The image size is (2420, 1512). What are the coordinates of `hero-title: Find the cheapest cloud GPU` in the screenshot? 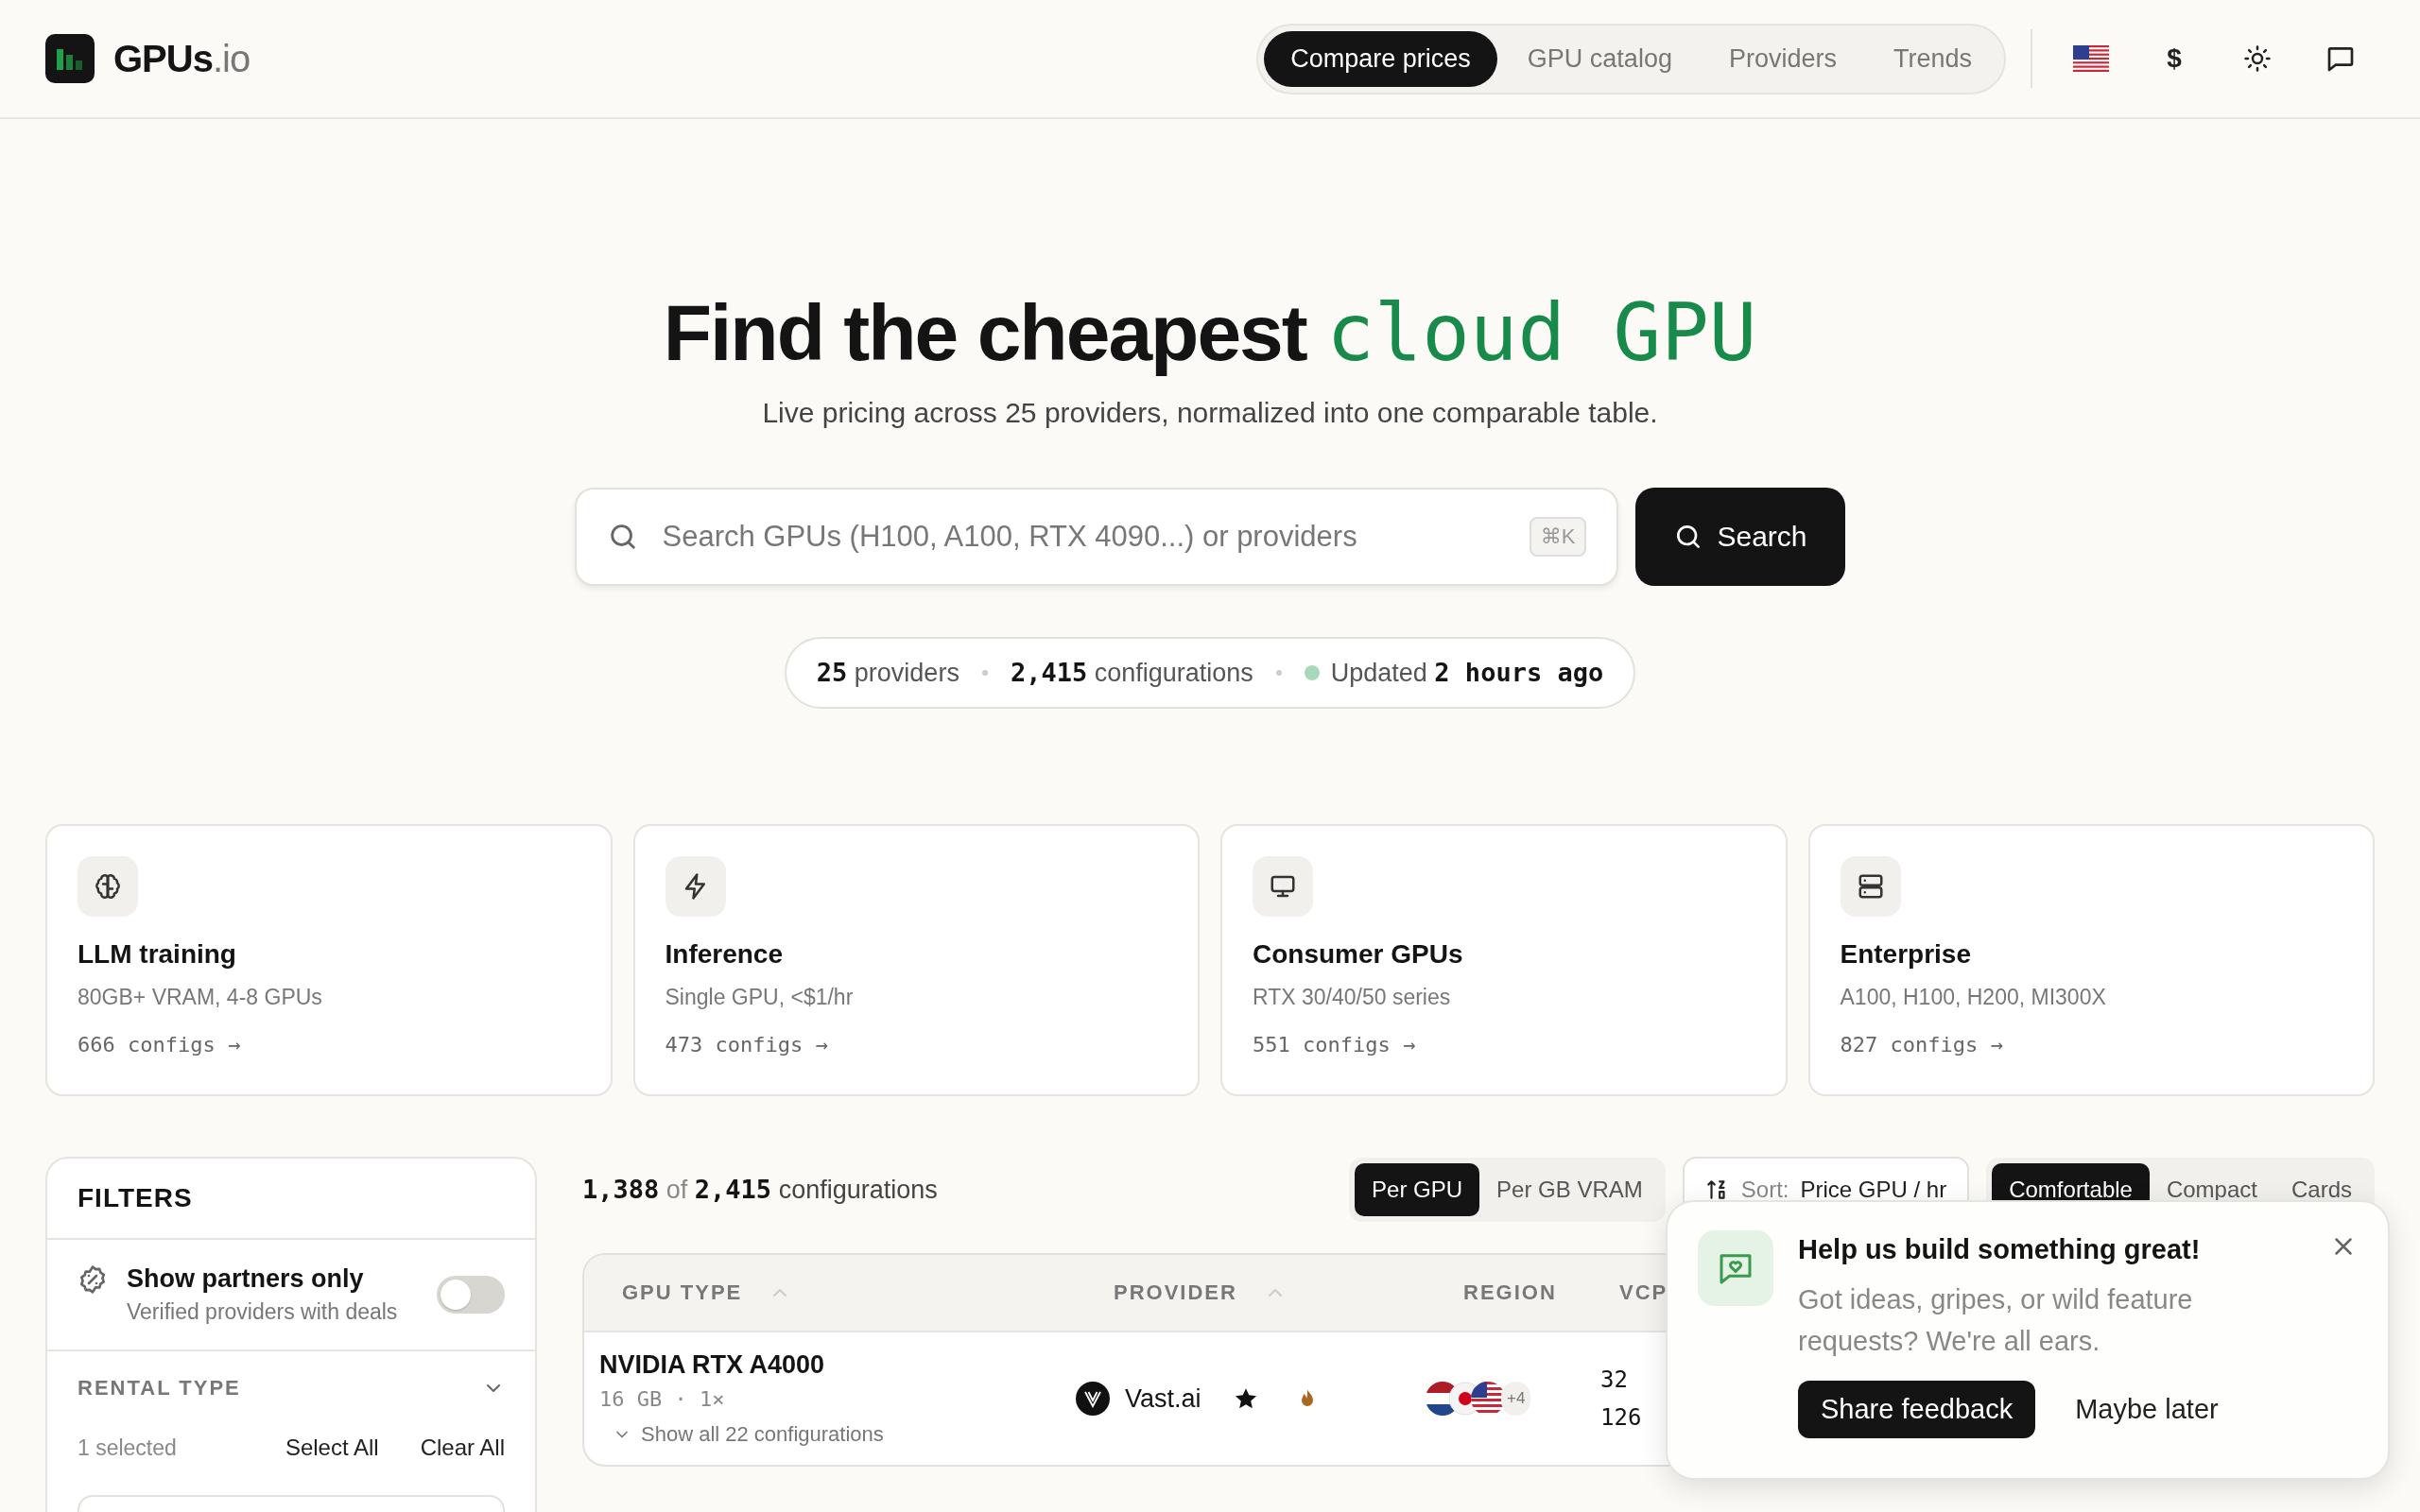 It's located at (1210, 333).